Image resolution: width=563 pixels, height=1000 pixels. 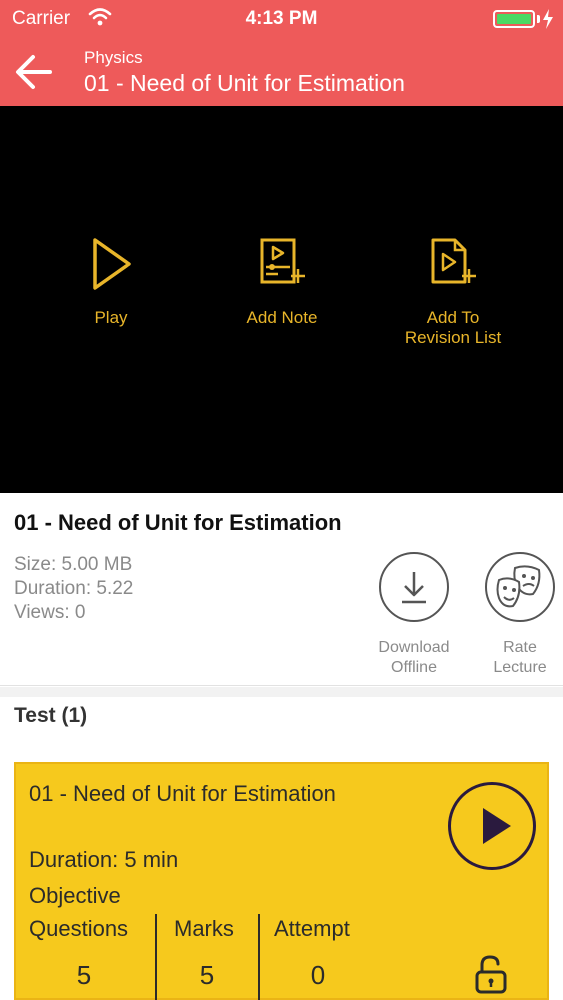 I want to click on theater-masks-icon, so click(x=518, y=586).